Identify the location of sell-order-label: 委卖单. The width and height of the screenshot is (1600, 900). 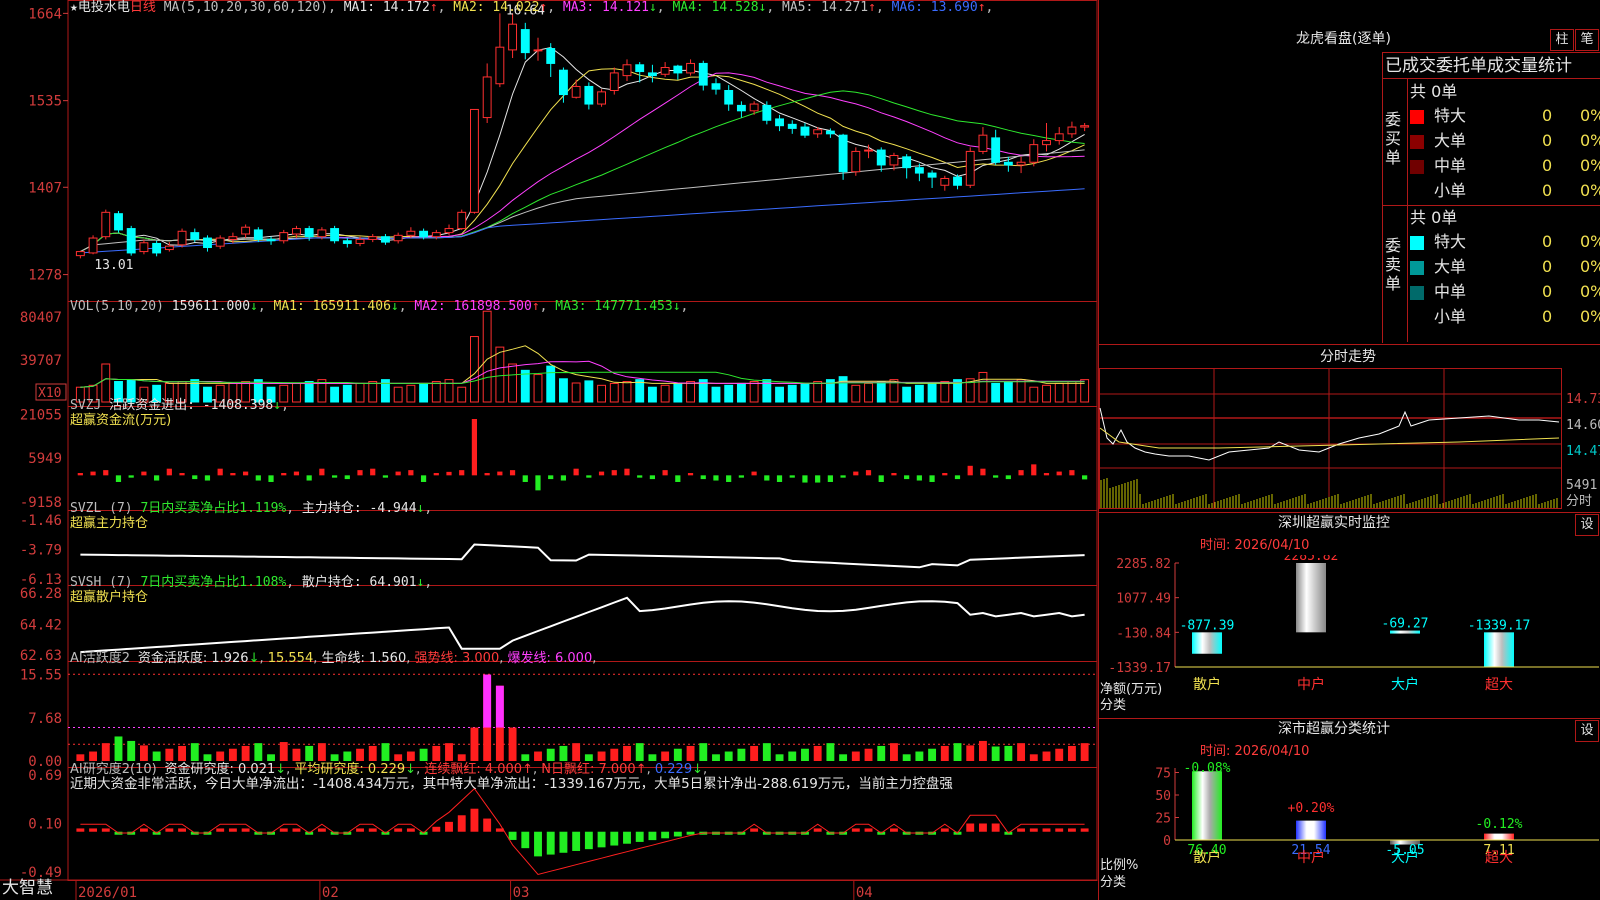
(1393, 264).